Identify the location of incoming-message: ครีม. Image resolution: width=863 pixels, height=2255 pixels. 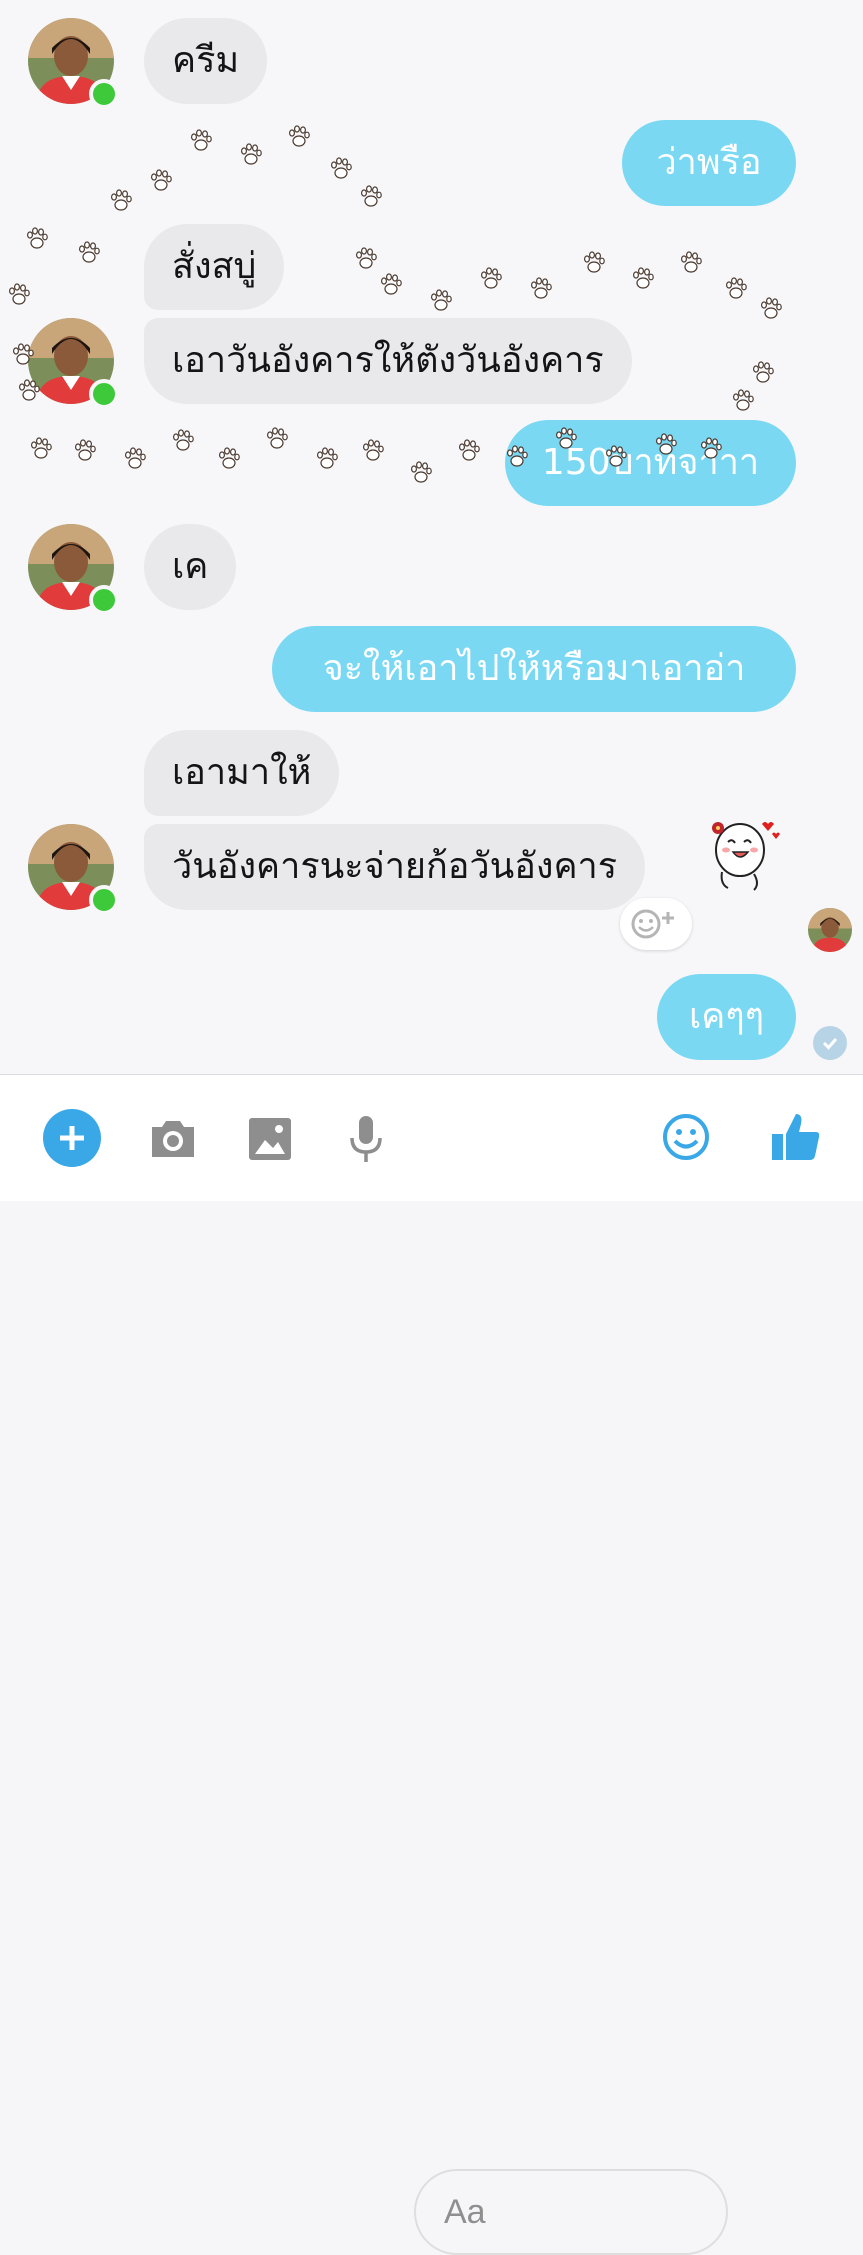
(206, 61).